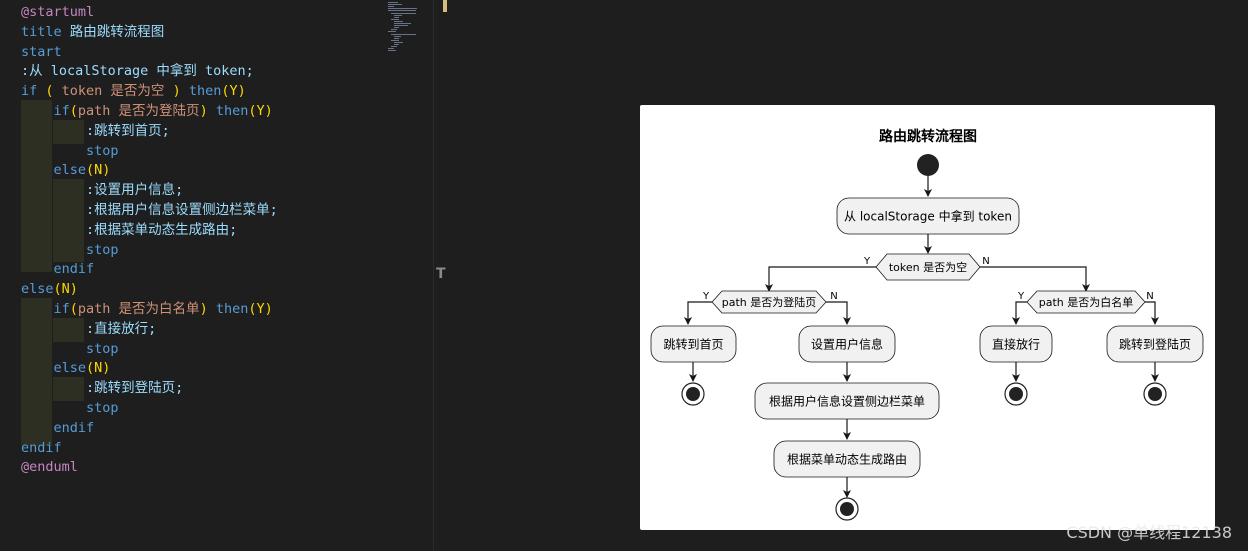 Image resolution: width=1248 pixels, height=551 pixels. What do you see at coordinates (147, 111) in the screenshot?
I see `code-line: if(path 是否为登陆页) then(Y)` at bounding box center [147, 111].